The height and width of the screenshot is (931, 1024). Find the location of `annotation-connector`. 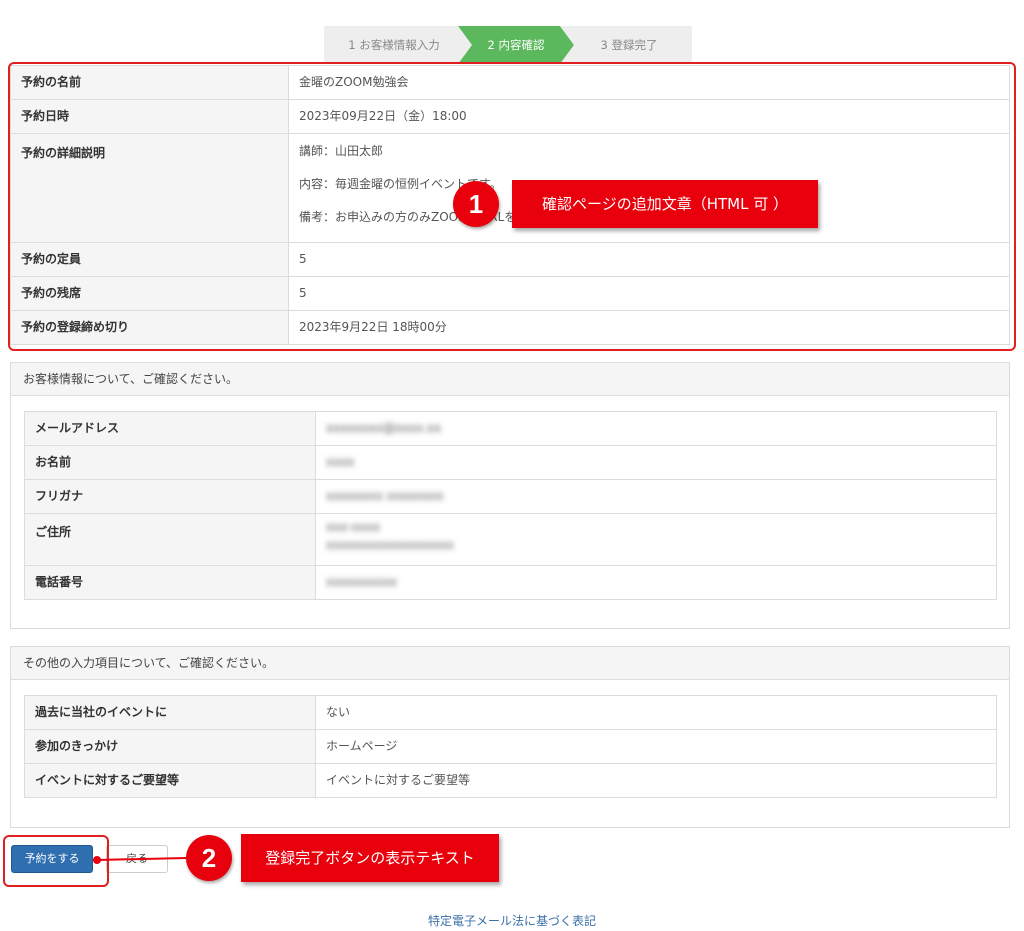

annotation-connector is located at coordinates (140, 860).